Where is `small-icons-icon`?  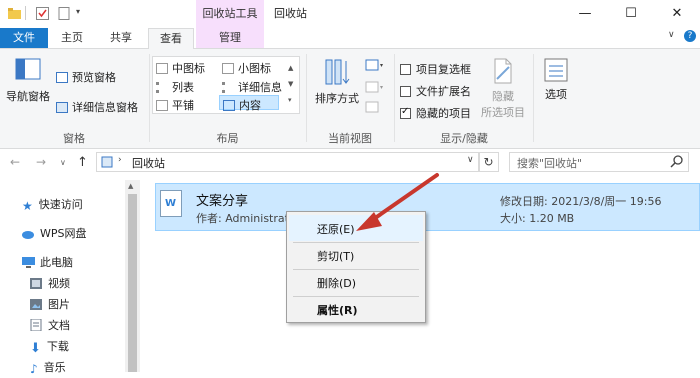 small-icons-icon is located at coordinates (228, 68).